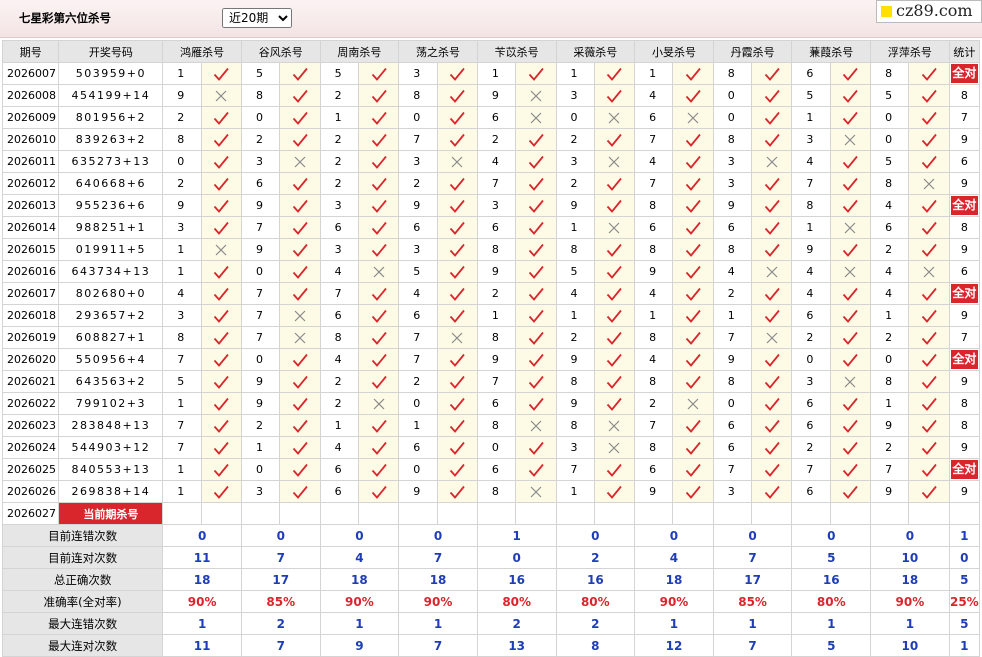  Describe the element at coordinates (491, 73) in the screenshot. I see `table-row: 2026007 503959+0 1 5 5 3 1 1 1 8 6 8 全对` at that location.